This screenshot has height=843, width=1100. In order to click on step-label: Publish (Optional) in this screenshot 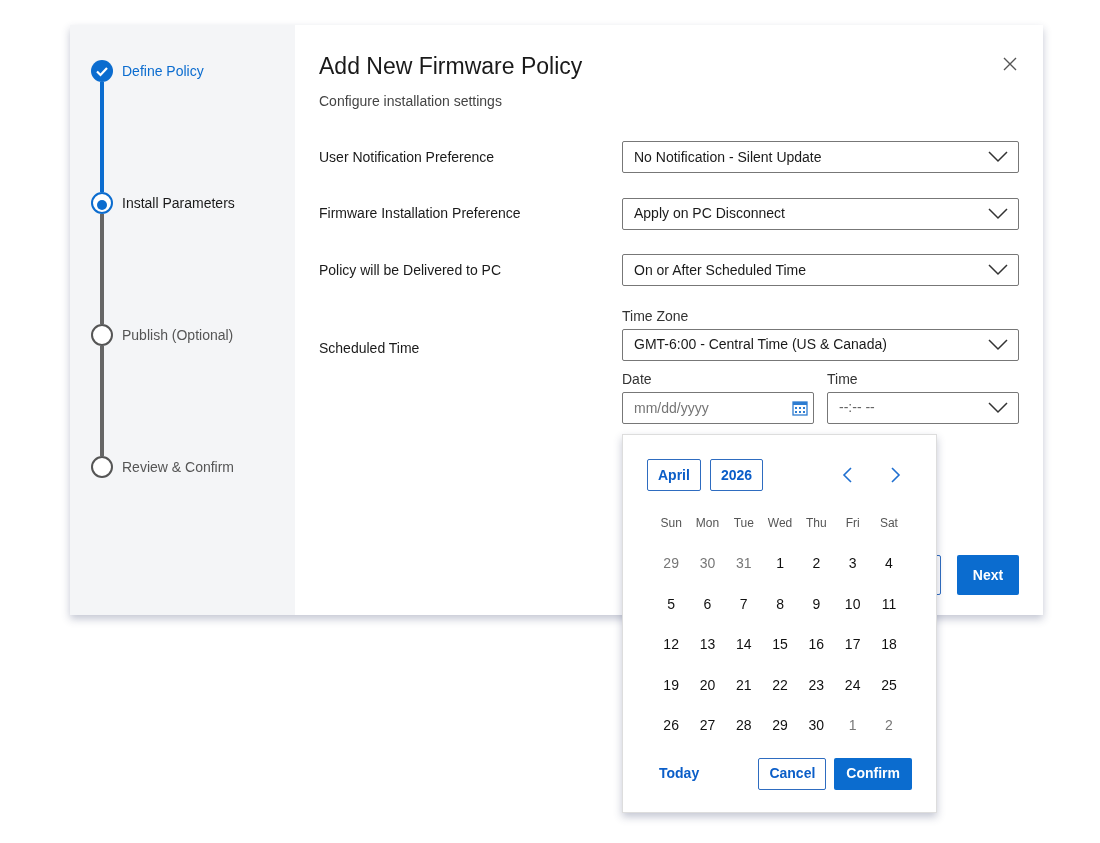, I will do `click(178, 390)`.